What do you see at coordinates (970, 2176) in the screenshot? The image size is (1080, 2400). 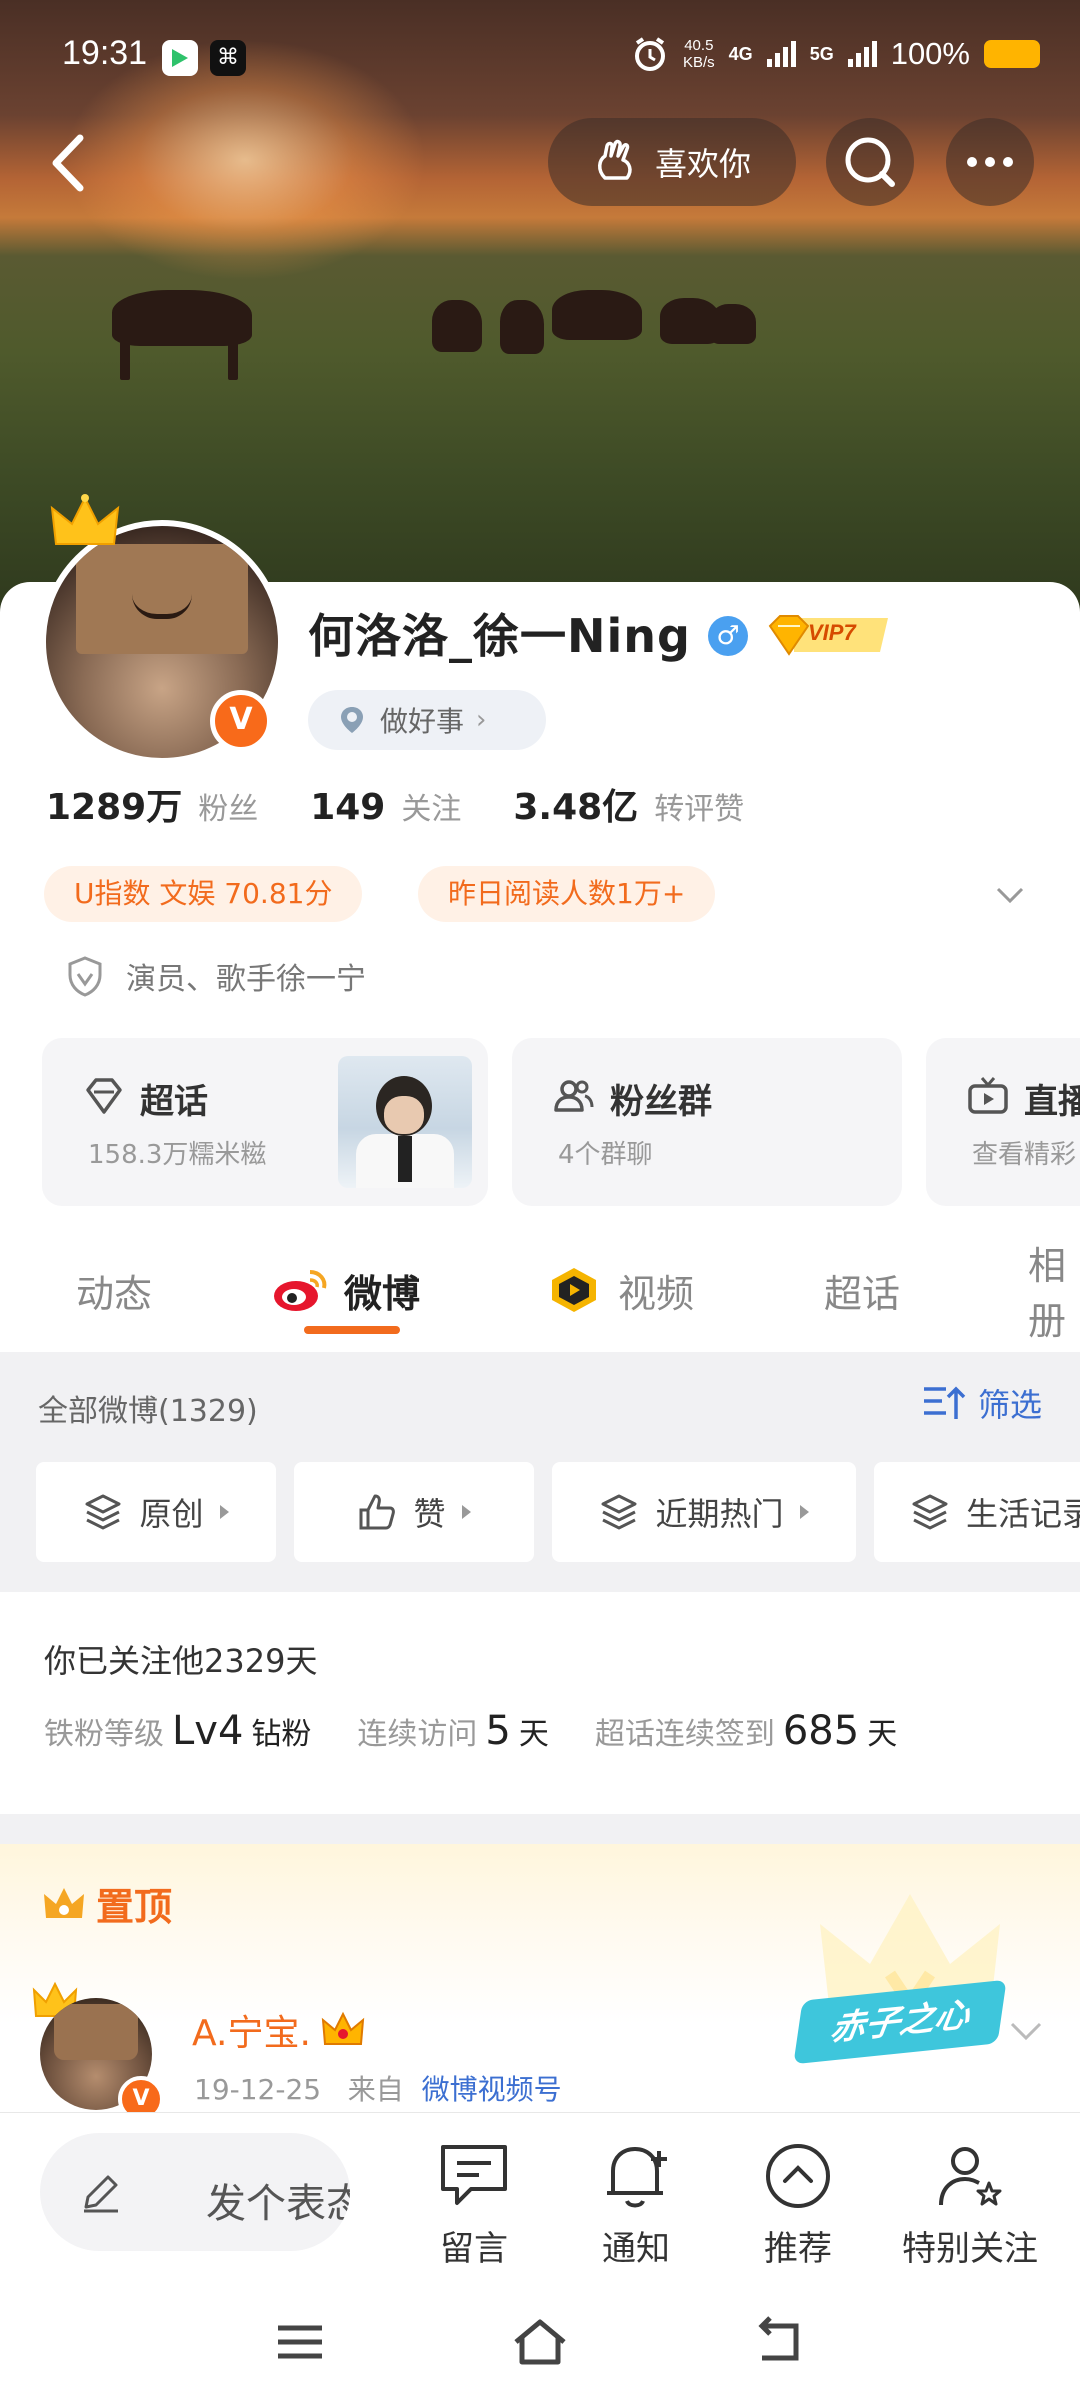 I see `person-star-icon` at bounding box center [970, 2176].